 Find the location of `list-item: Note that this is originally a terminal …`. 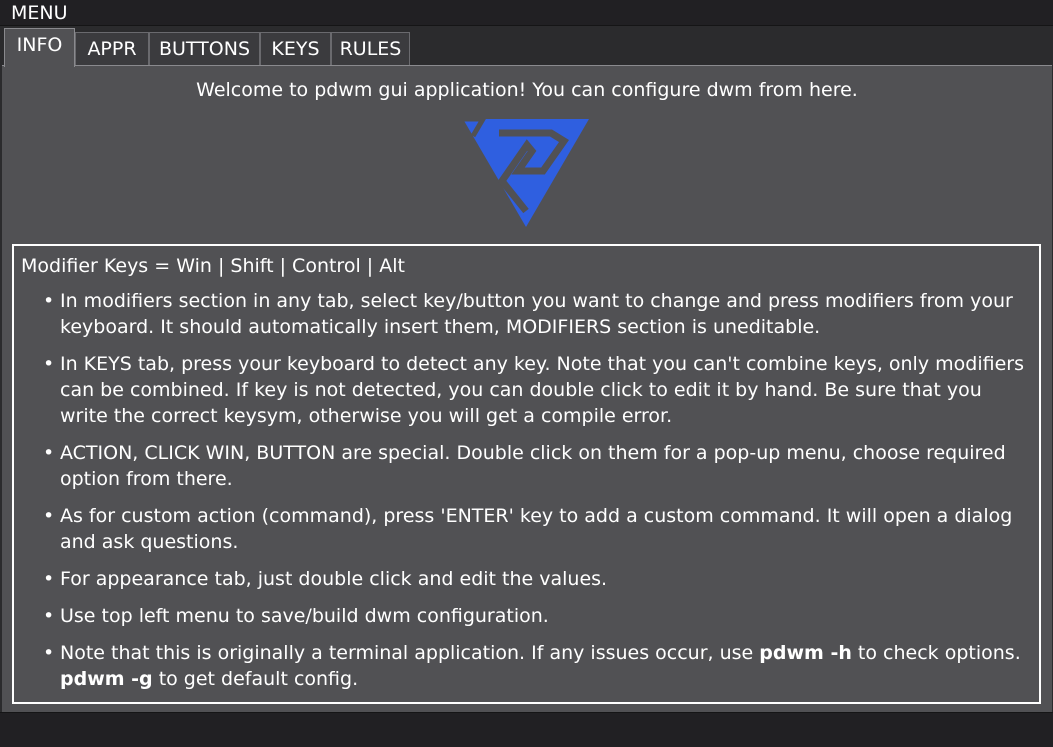

list-item: Note that this is originally a terminal … is located at coordinates (535, 666).